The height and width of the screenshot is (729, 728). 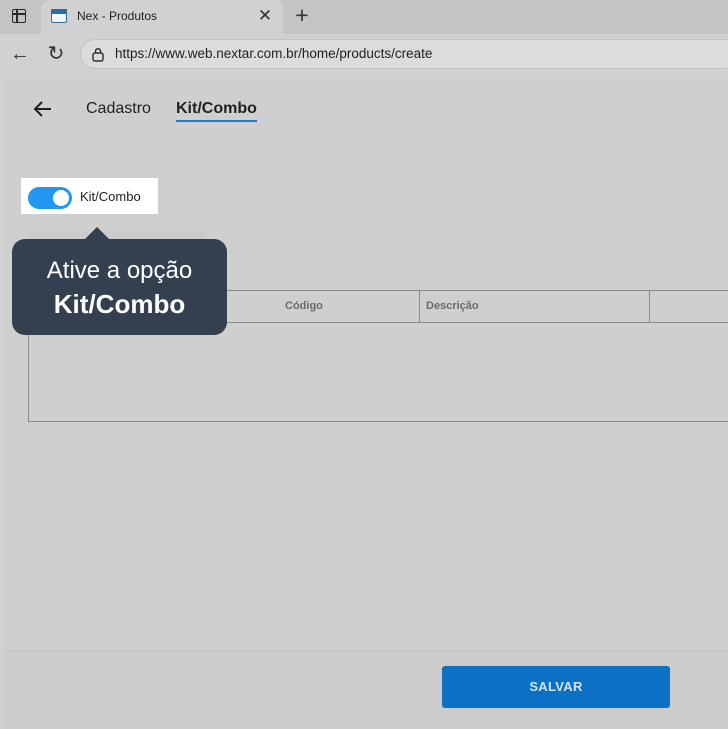 I want to click on browser-tab: Nex - Produtos ✕, so click(x=162, y=17).